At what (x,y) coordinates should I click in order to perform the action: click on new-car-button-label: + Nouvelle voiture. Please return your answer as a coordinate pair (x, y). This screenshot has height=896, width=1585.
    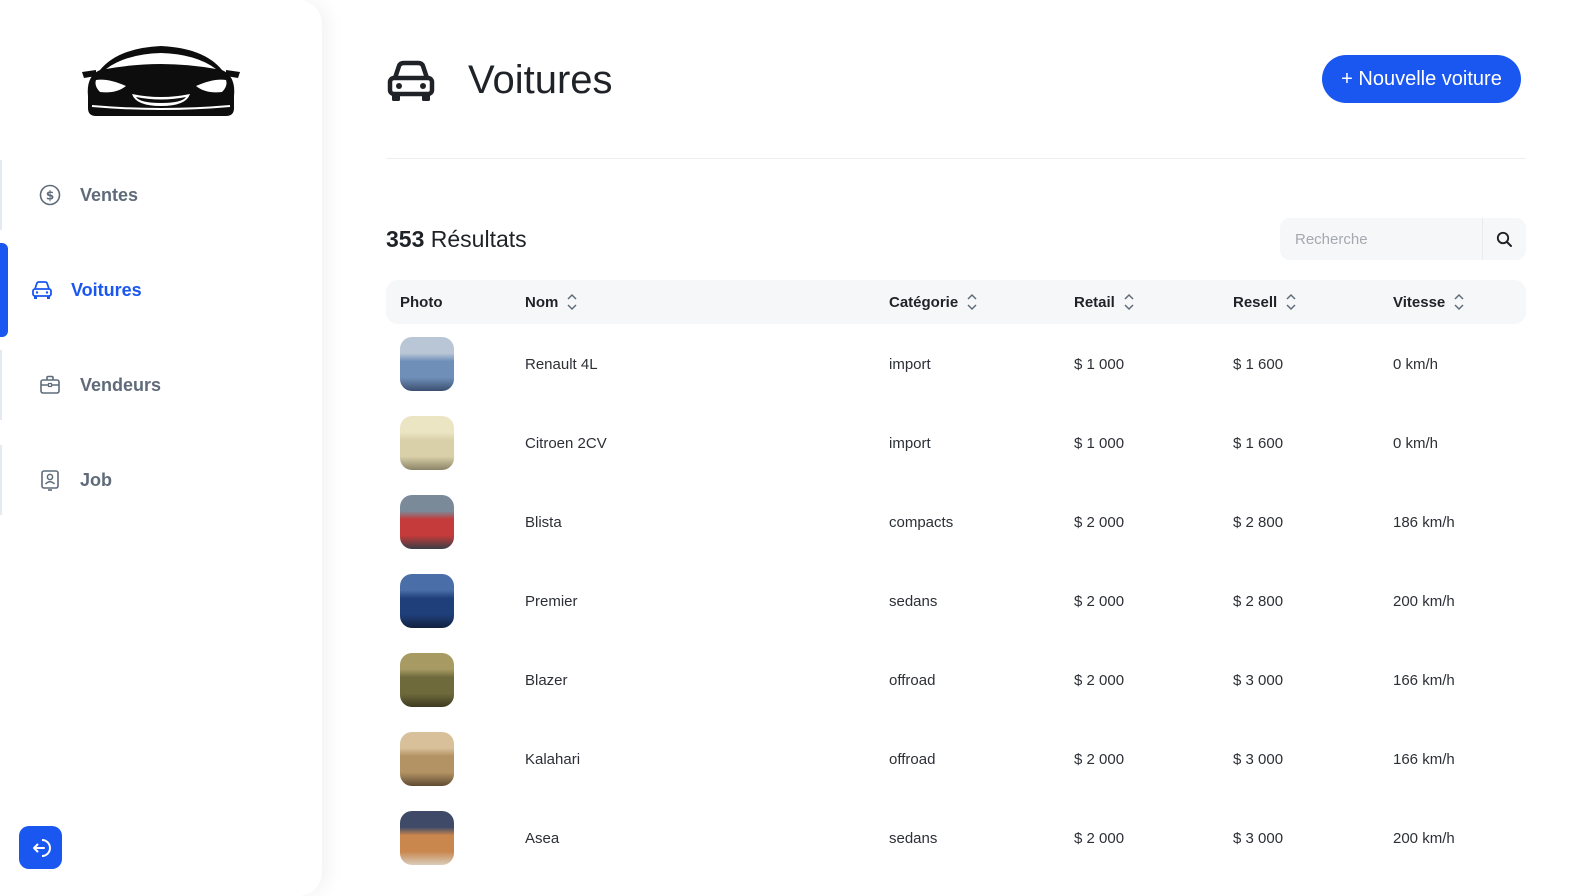
    Looking at the image, I should click on (1421, 78).